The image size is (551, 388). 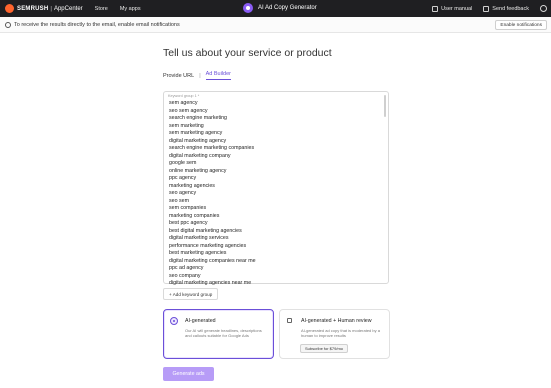 I want to click on user-manual-link: User manual, so click(x=452, y=8).